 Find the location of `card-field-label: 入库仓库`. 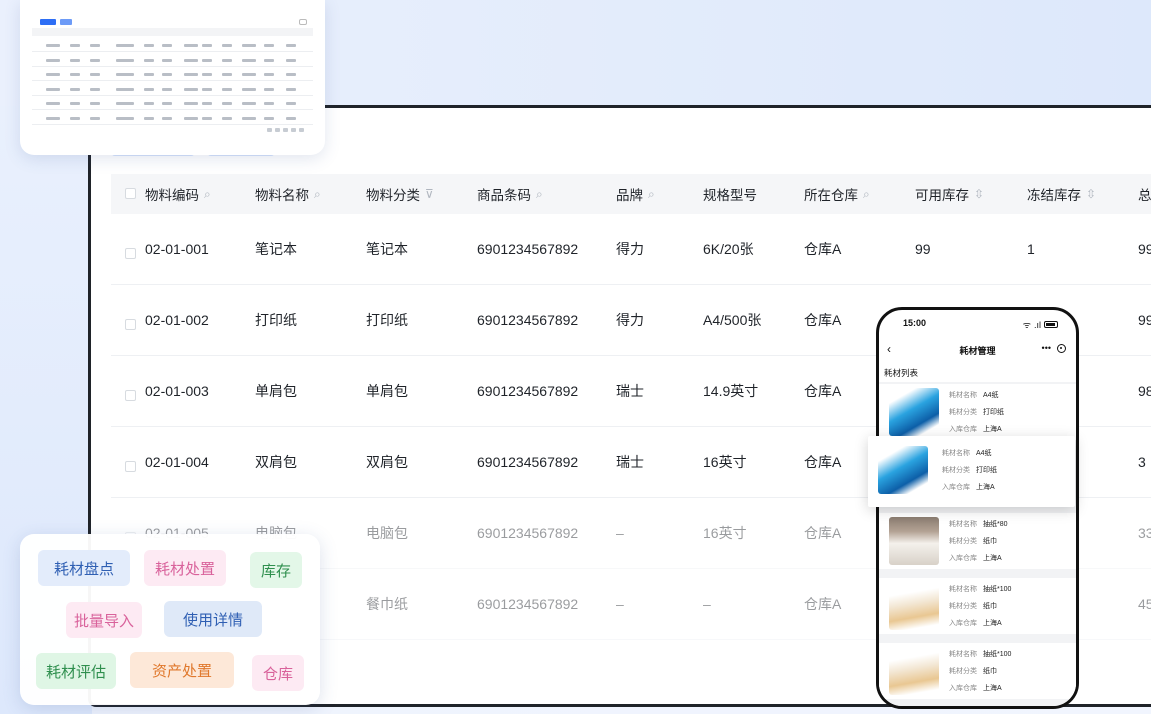

card-field-label: 入库仓库 is located at coordinates (963, 688).